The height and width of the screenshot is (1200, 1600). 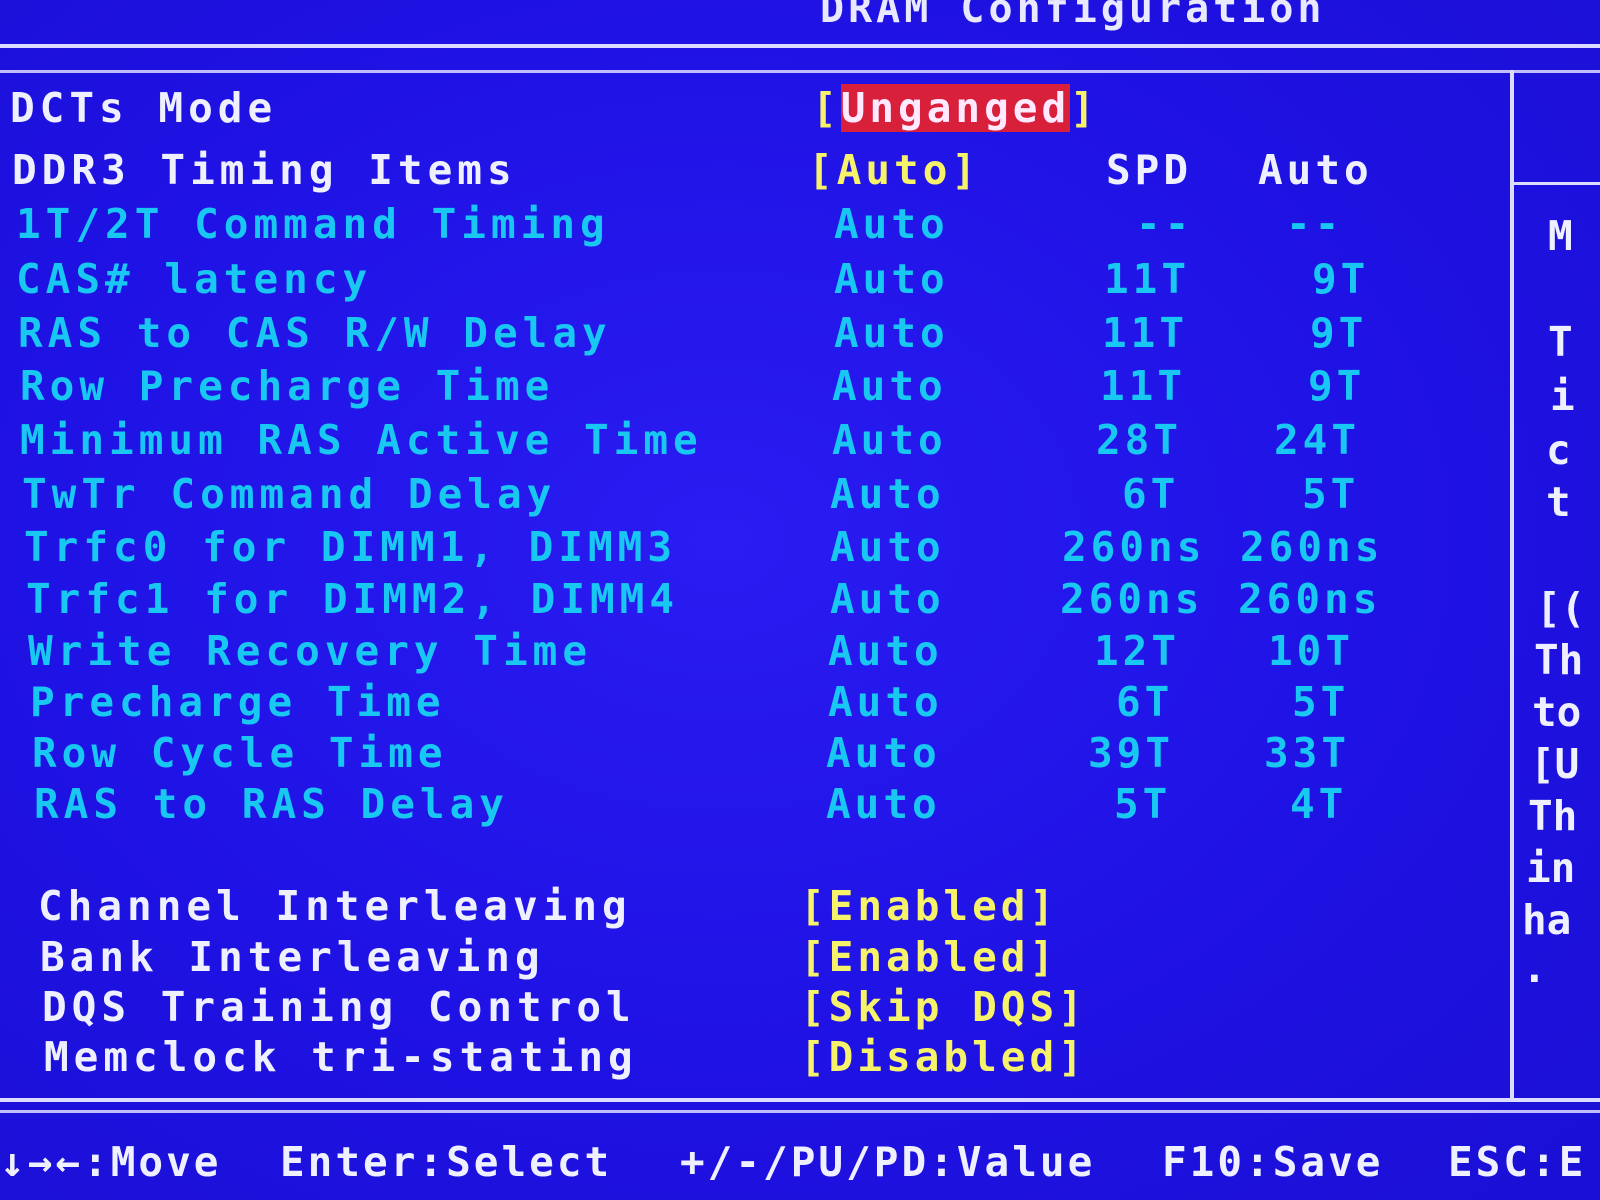 I want to click on timing-row: Precharge Time Auto 6T 5T, so click(x=760, y=704).